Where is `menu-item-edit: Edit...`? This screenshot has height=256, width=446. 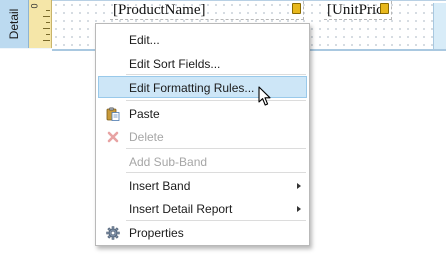 menu-item-edit: Edit... is located at coordinates (202, 39).